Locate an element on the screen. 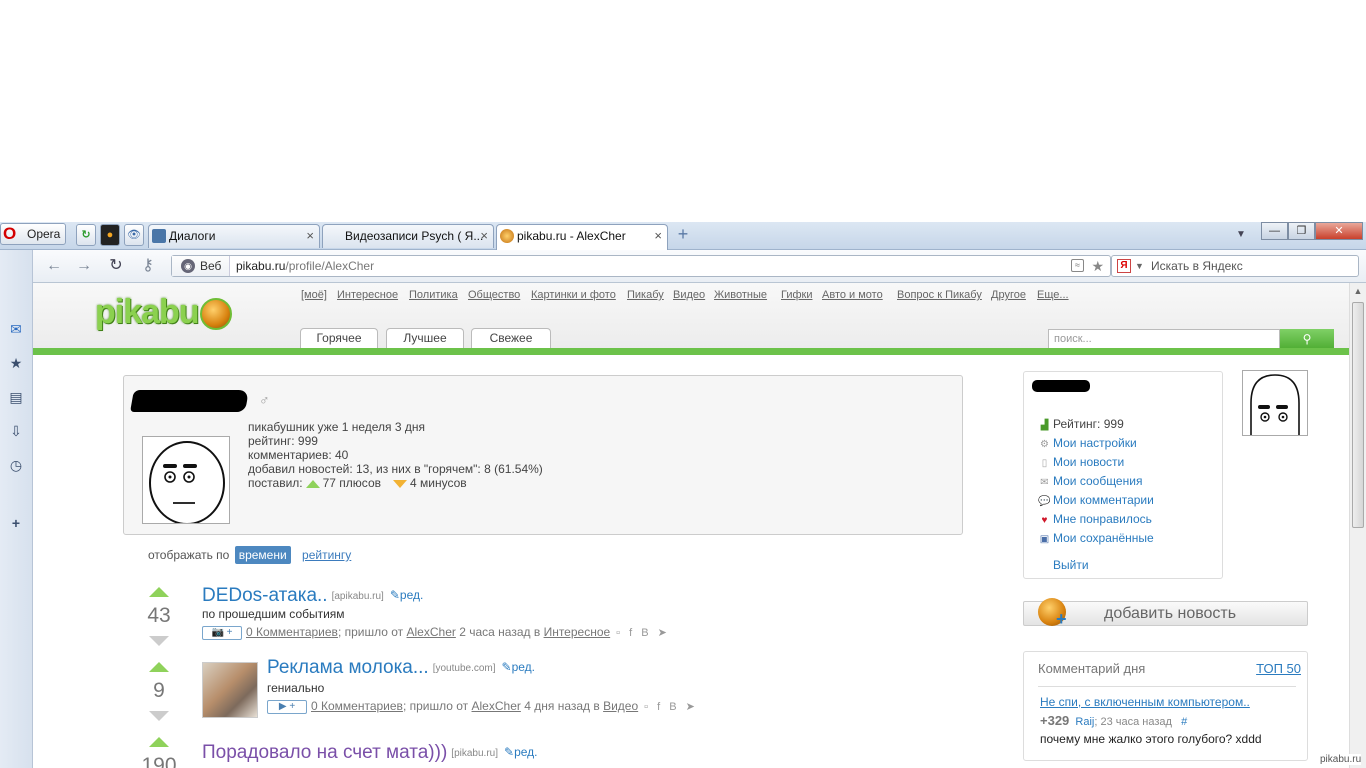 The image size is (1366, 768). floppy-disk-icon: ▣ is located at coordinates (1044, 539).